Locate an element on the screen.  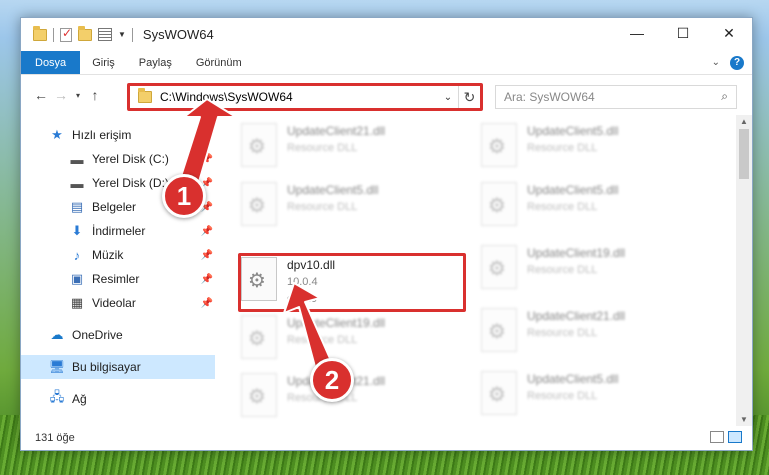
back-button: ← is located at coordinates (41, 95).